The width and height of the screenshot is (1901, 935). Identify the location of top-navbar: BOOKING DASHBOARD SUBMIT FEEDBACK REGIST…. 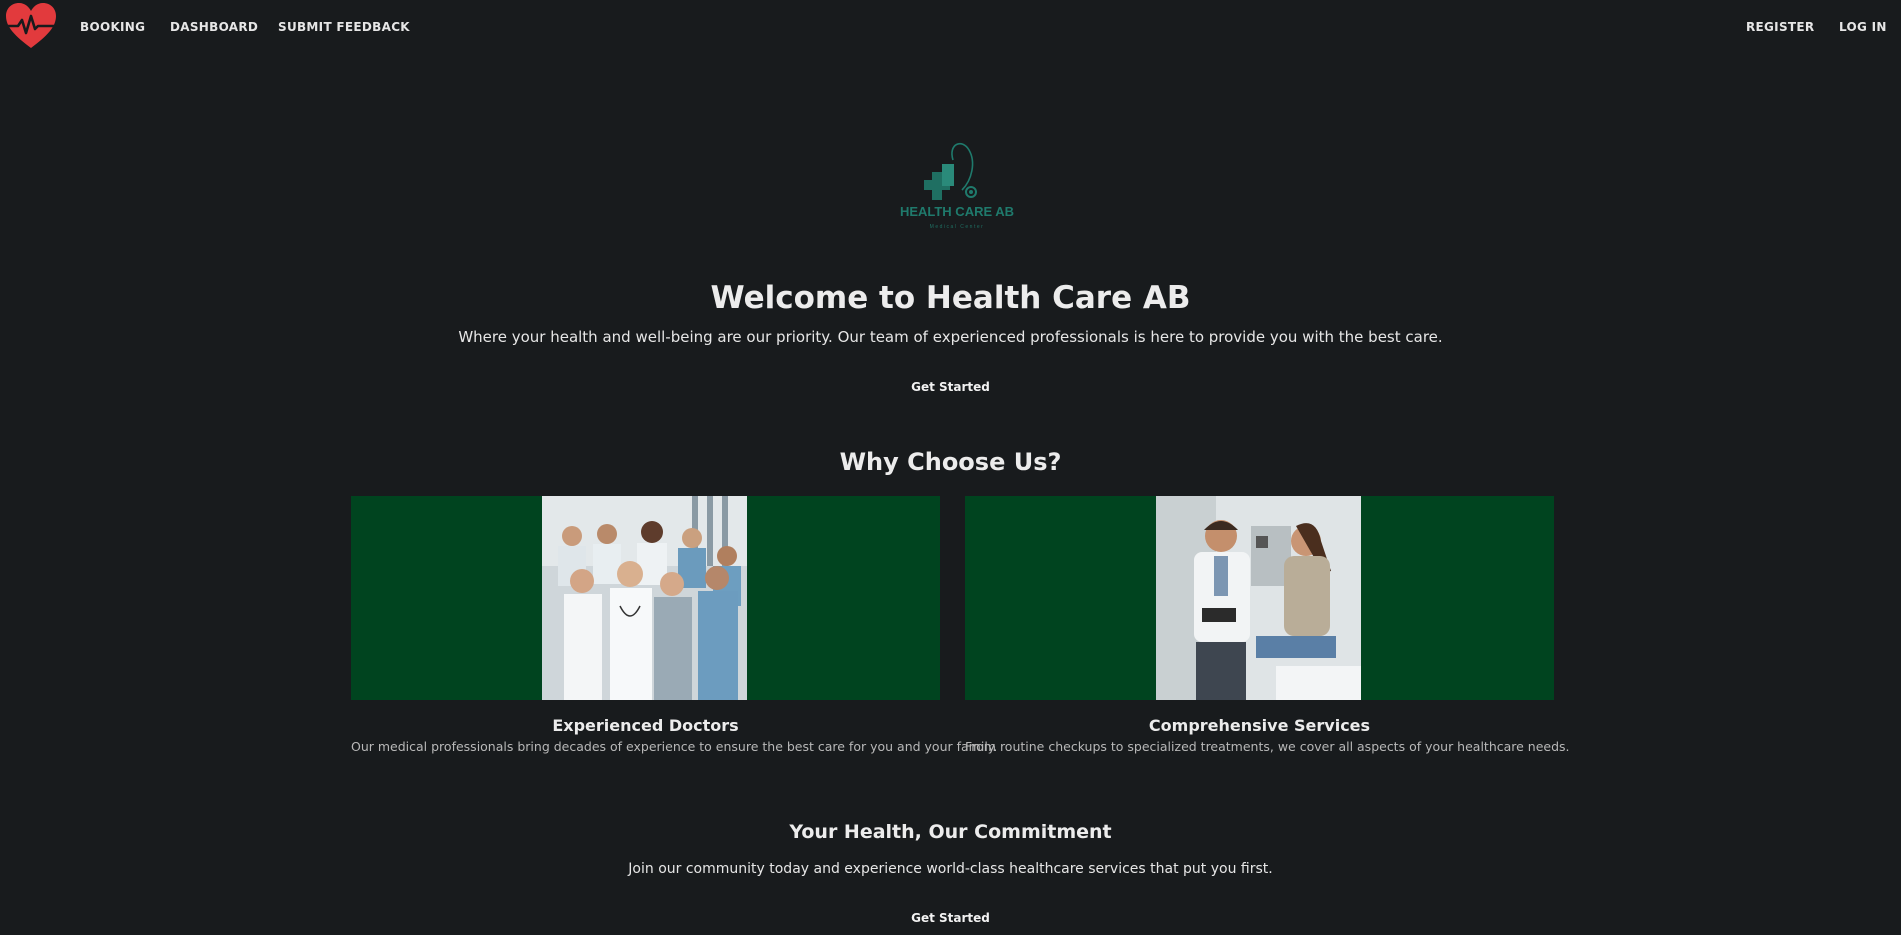
(950, 27).